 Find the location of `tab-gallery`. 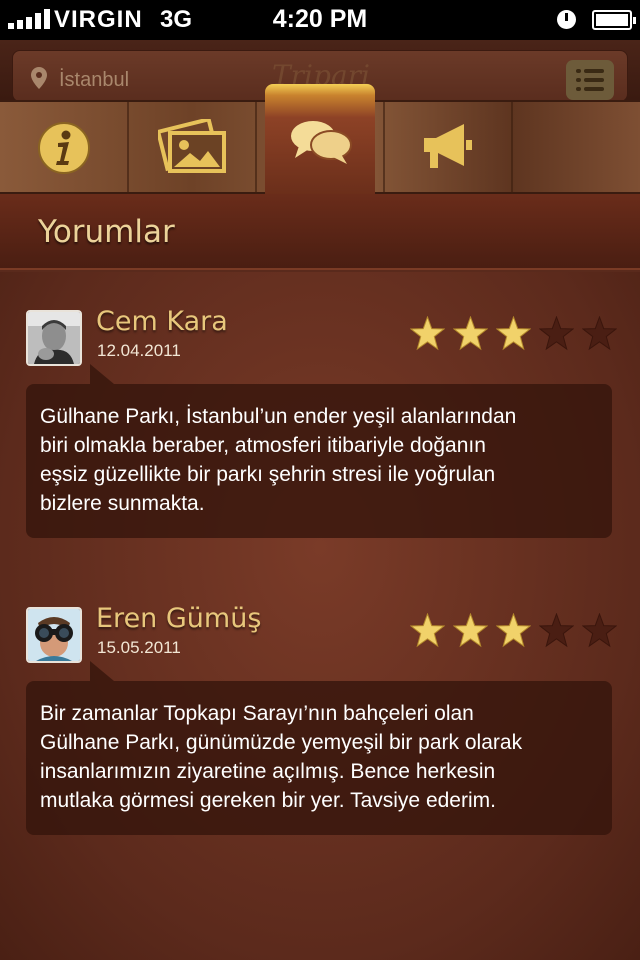

tab-gallery is located at coordinates (191, 148).